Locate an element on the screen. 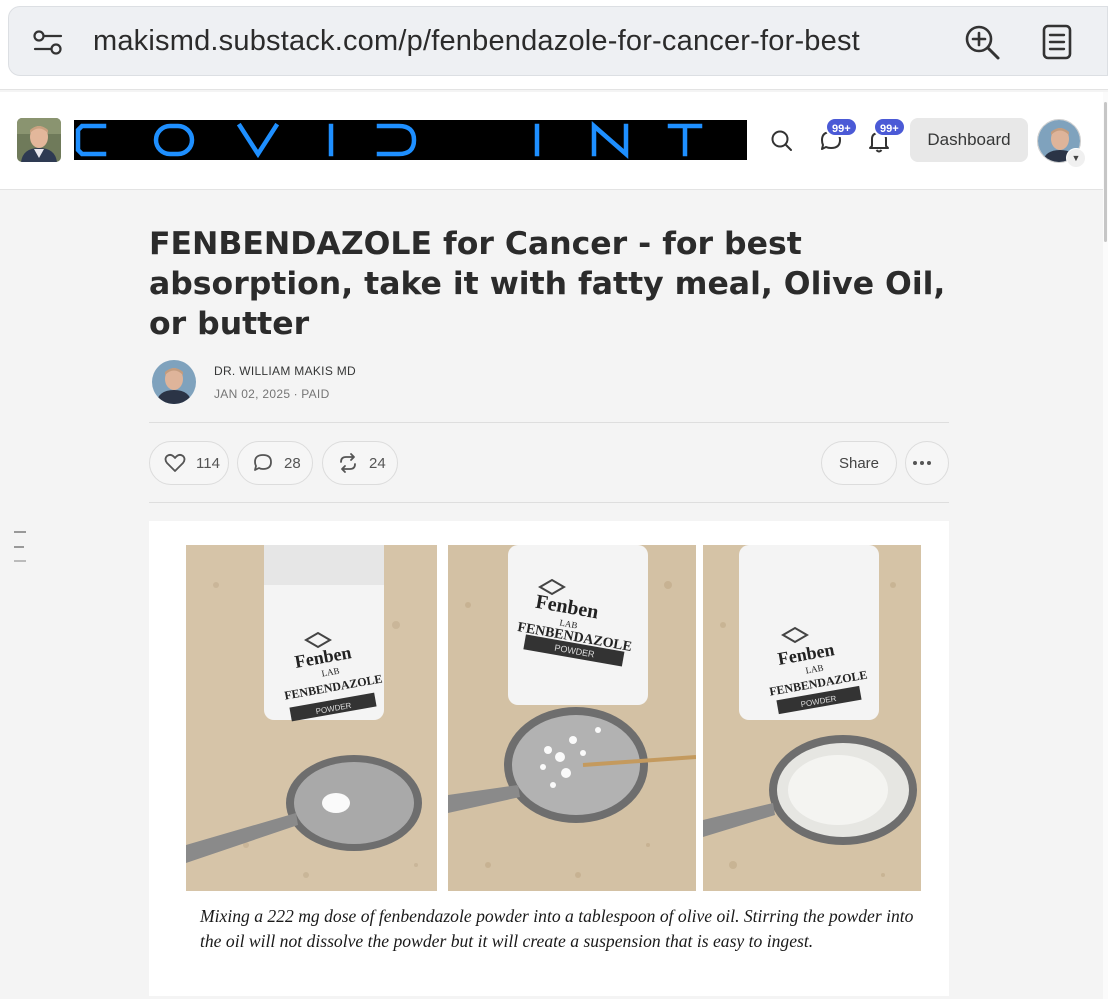 The image size is (1108, 999). author-name: DR. WILLIAM MAKIS MD is located at coordinates (285, 371).